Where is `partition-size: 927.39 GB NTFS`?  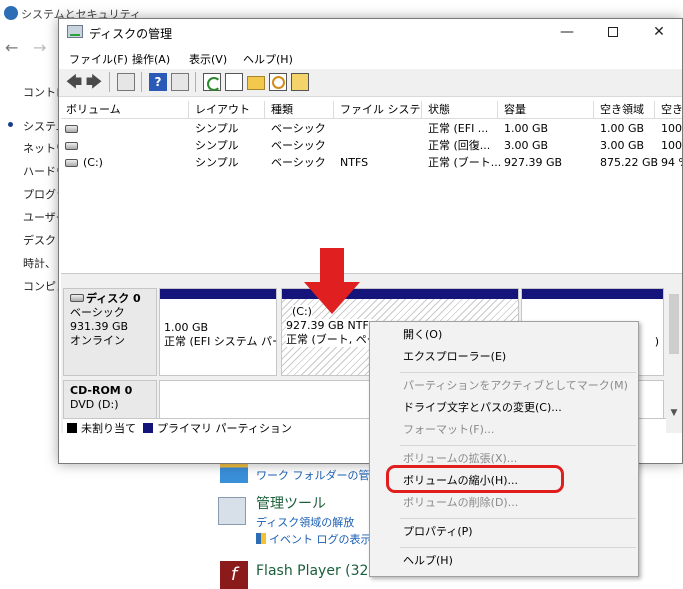
partition-size: 927.39 GB NTFS is located at coordinates (331, 326).